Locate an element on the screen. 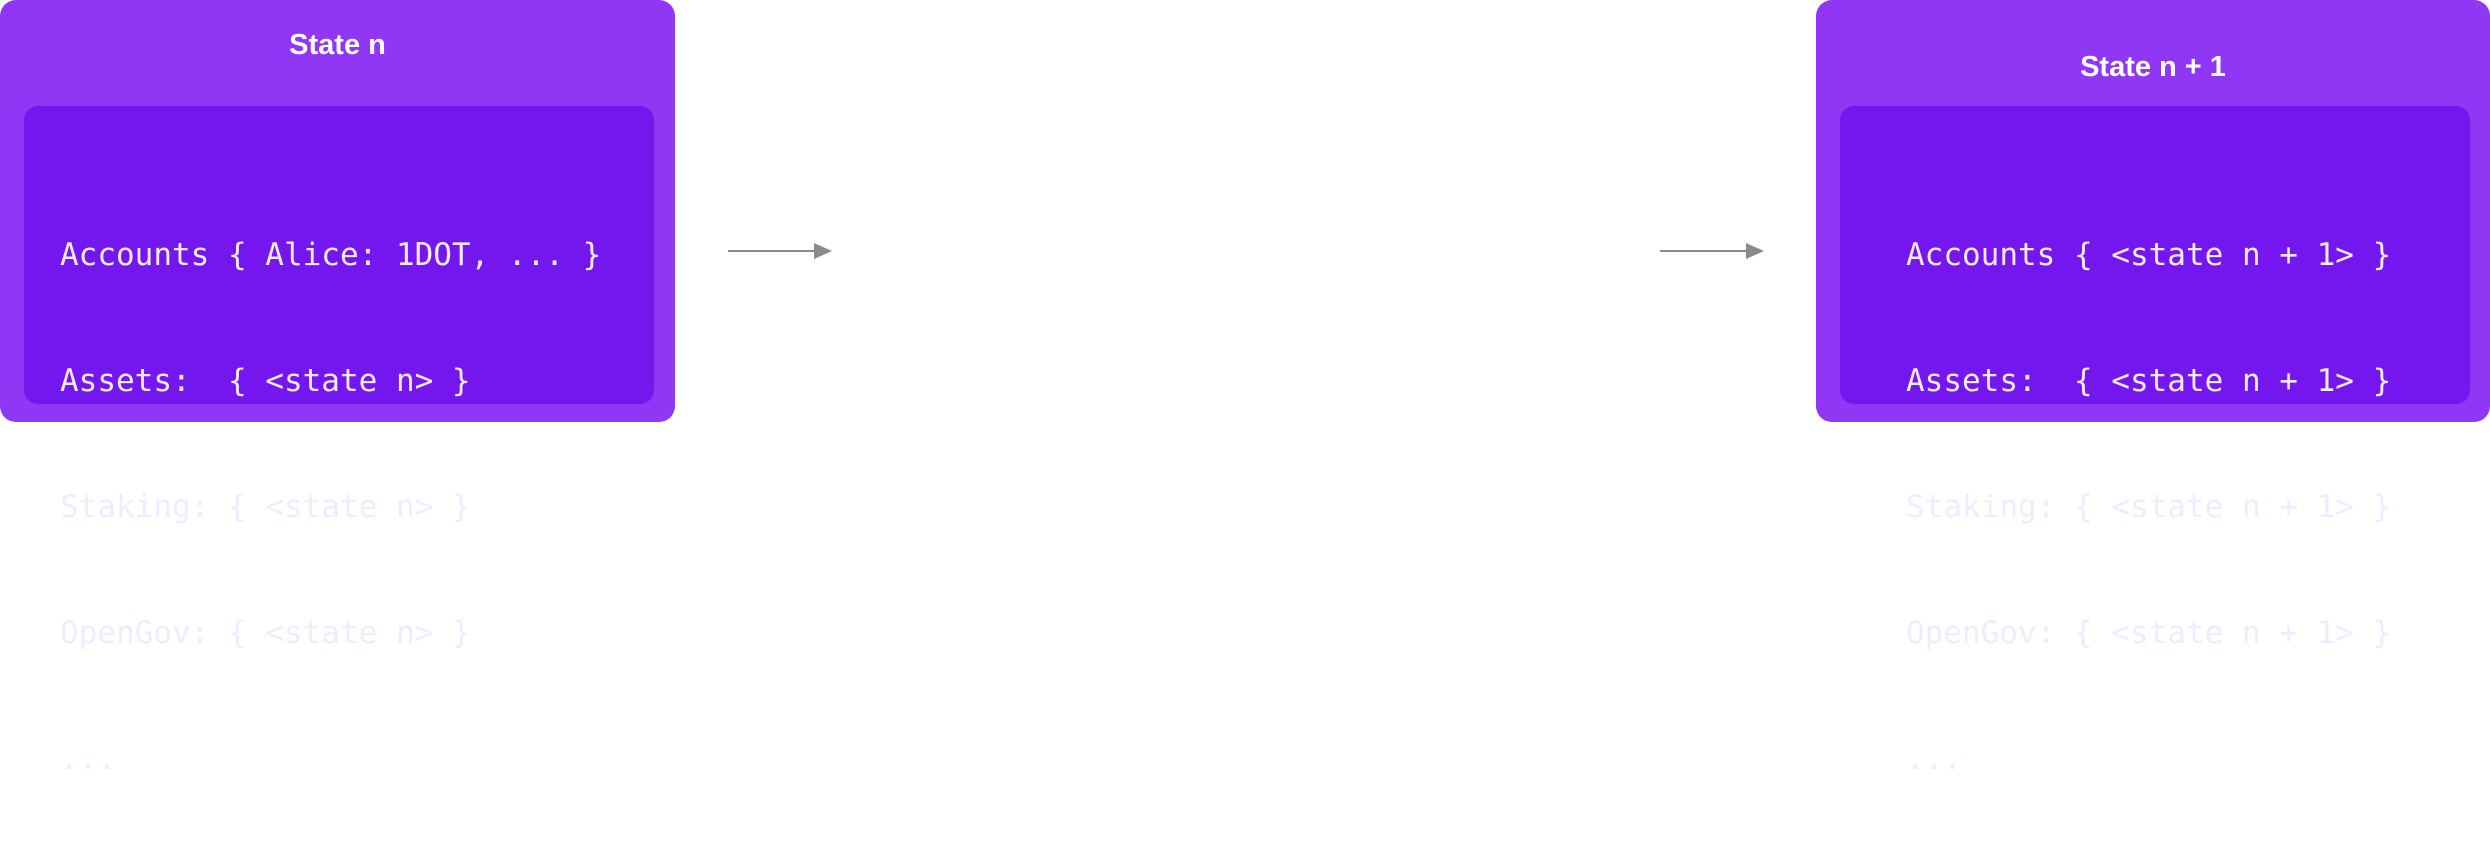 This screenshot has height=844, width=2490. state-n-staking-line: Staking: { <state n> } is located at coordinates (265, 507).